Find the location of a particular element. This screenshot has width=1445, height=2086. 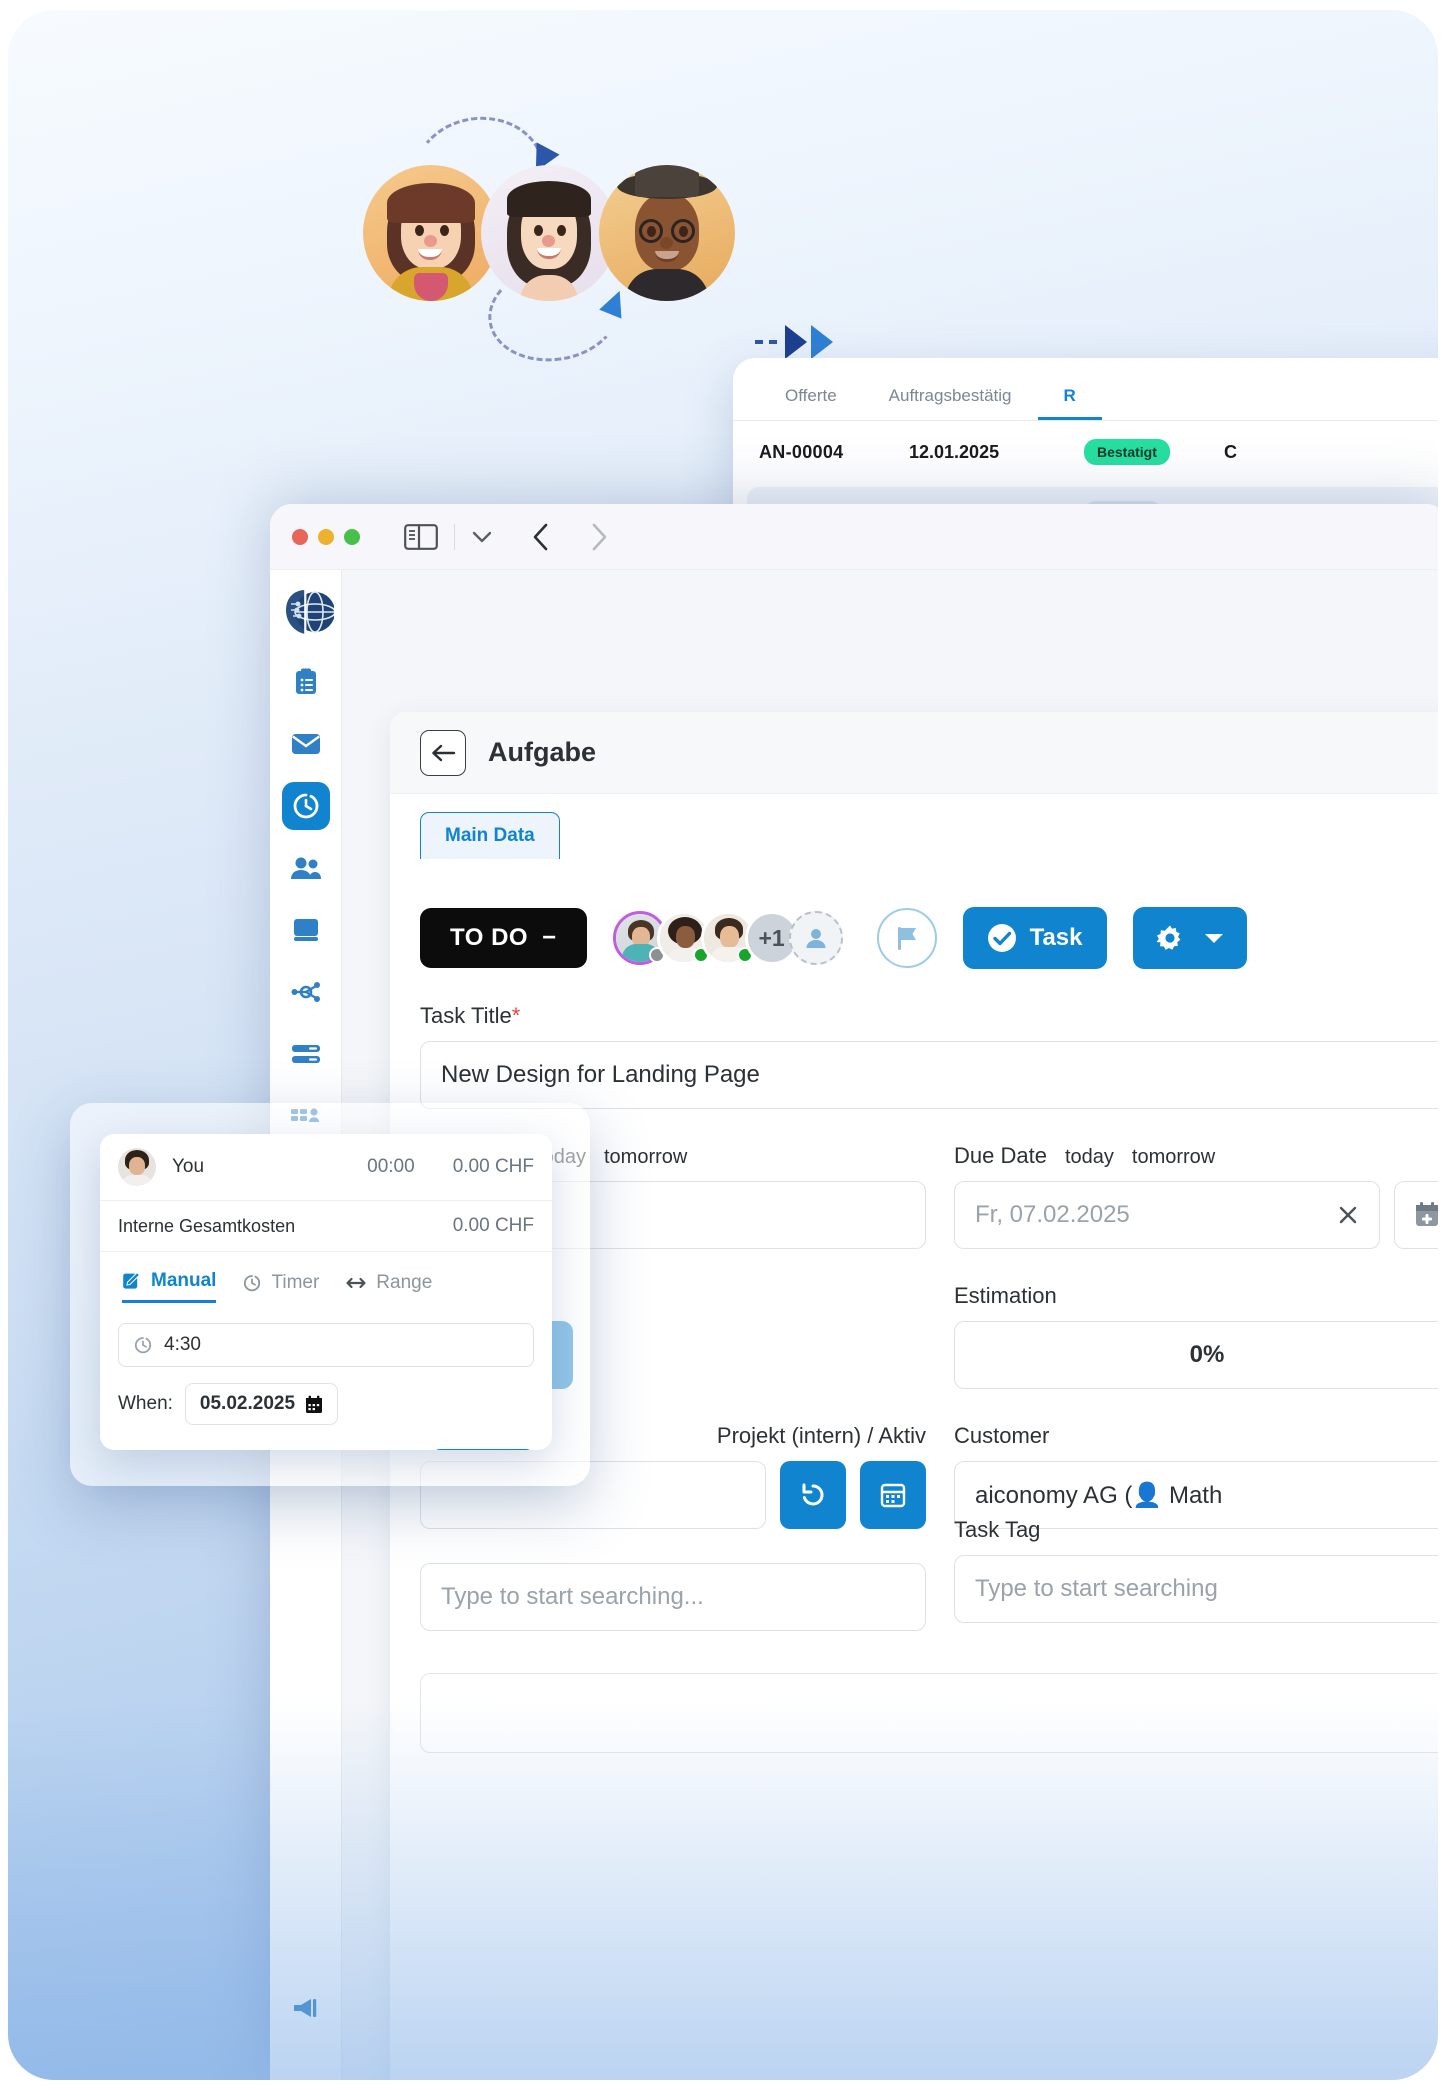

task-button: Task is located at coordinates (1034, 938).